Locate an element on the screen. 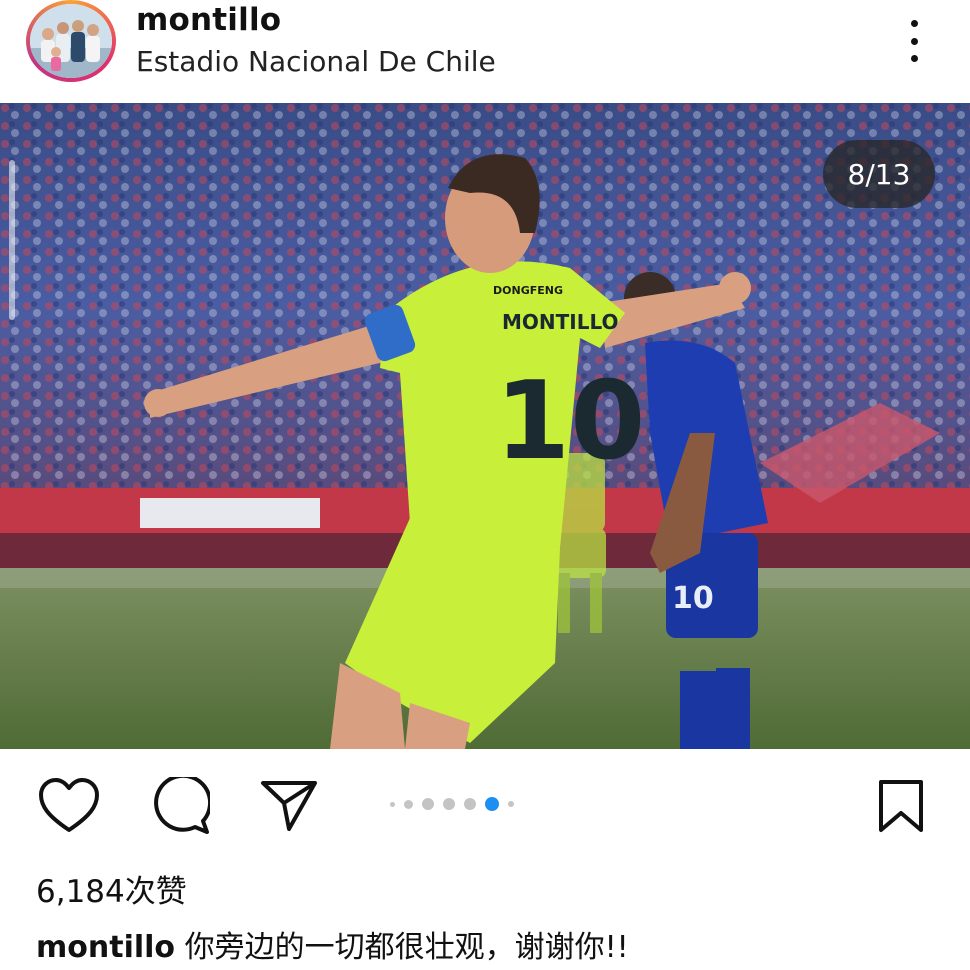 The image size is (970, 970). share-send-icon is located at coordinates (289, 806).